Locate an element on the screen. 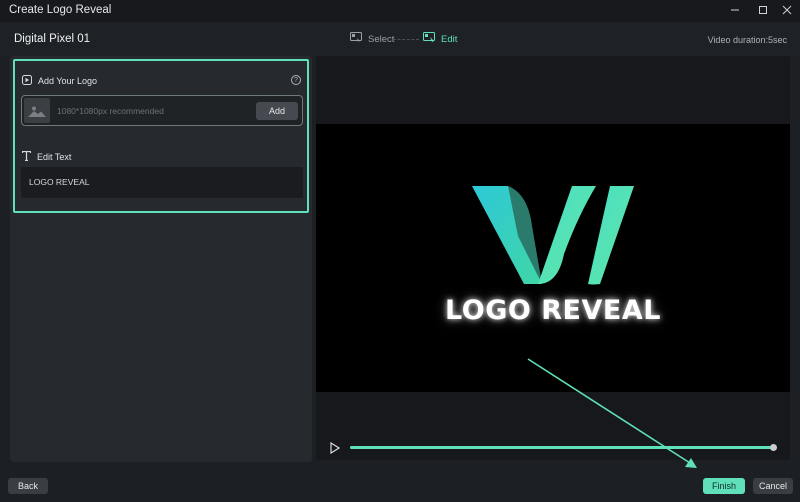 The image size is (800, 502). timeline-handle is located at coordinates (773, 447).